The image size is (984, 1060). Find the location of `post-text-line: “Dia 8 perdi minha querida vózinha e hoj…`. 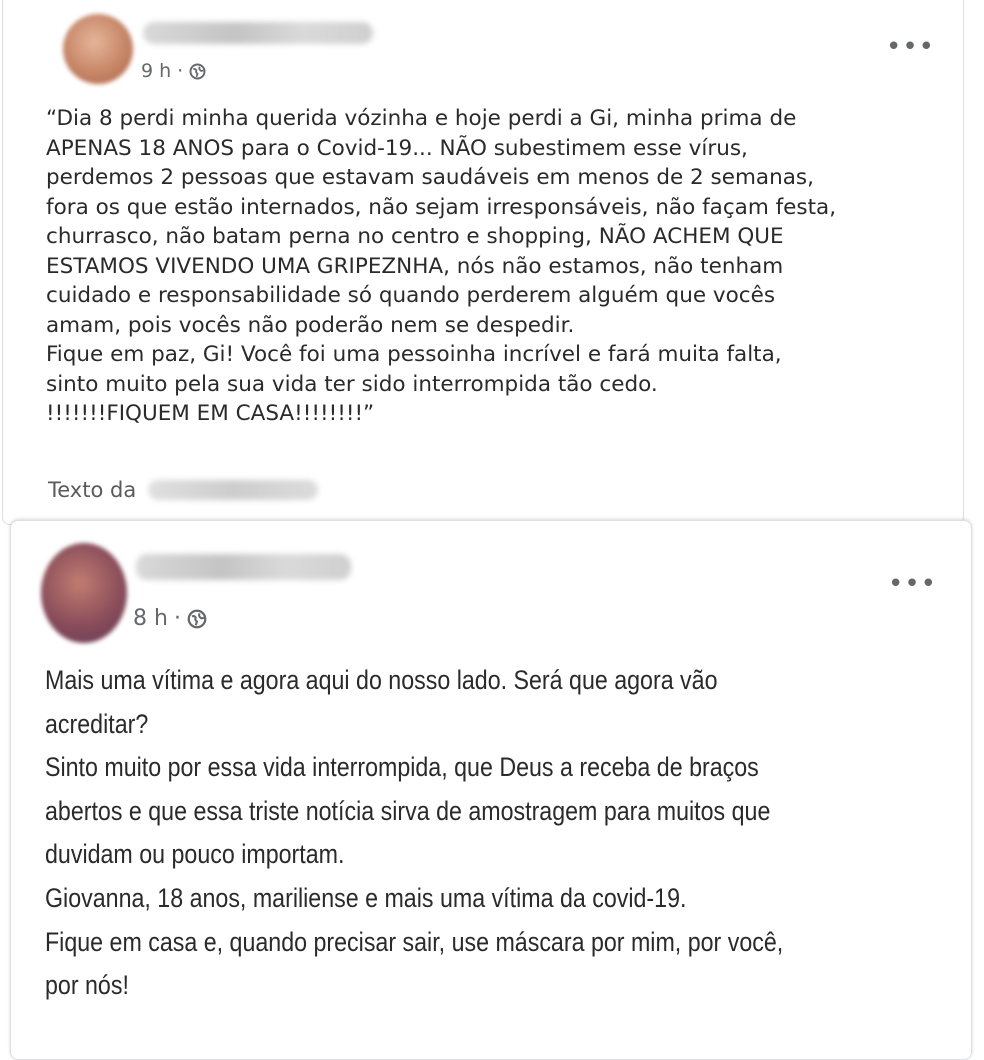

post-text-line: “Dia 8 perdi minha querida vózinha e hoj… is located at coordinates (421, 118).